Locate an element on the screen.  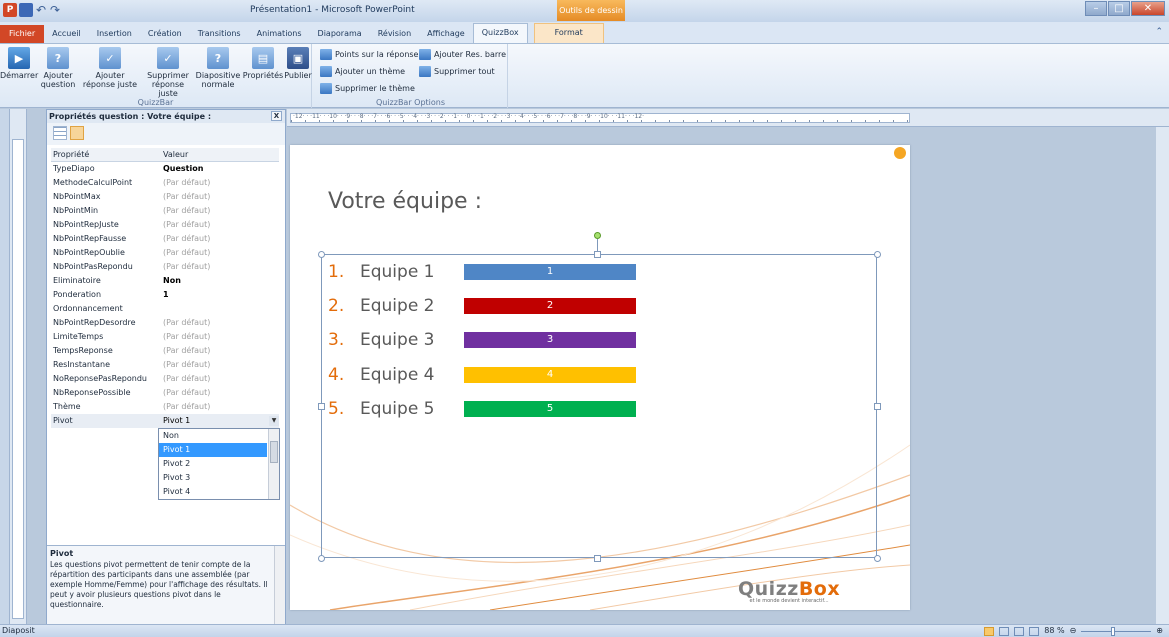
property-row: NbPointRepJuste (Par défaut) is located at coordinates (165, 225).